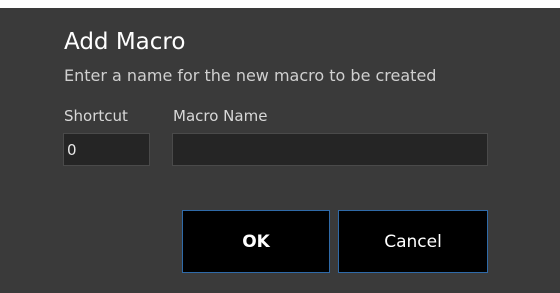 This screenshot has height=293, width=560. What do you see at coordinates (125, 42) in the screenshot?
I see `dialog-title: Add Macro` at bounding box center [125, 42].